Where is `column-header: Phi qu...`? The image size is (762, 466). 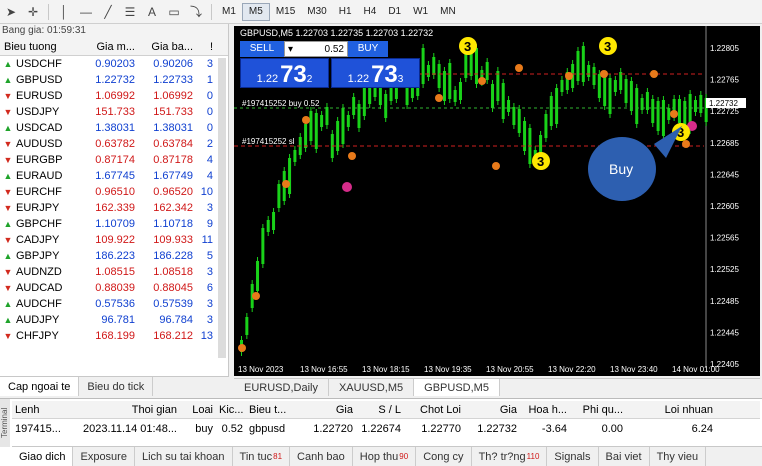
column-header: Phi qu... is located at coordinates (598, 410).